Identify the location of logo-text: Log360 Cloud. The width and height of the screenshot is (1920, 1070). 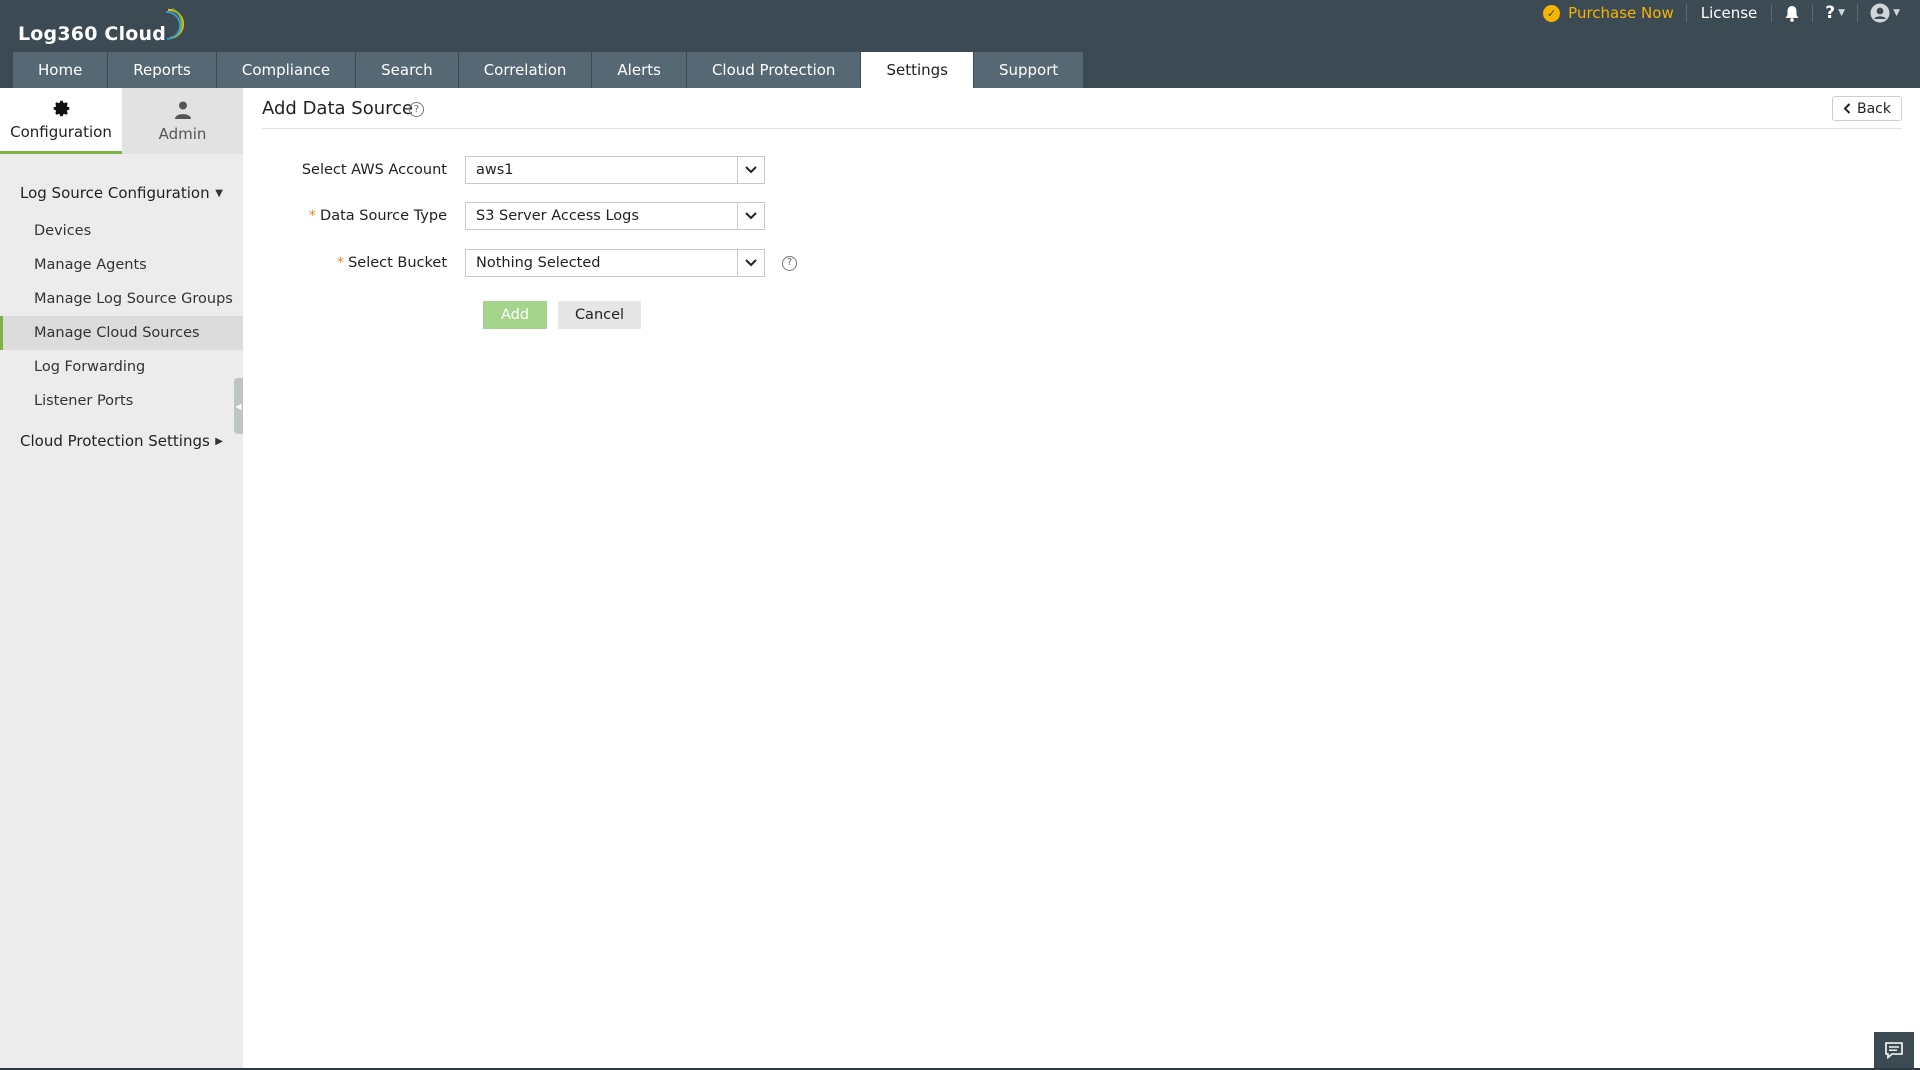
(92, 34).